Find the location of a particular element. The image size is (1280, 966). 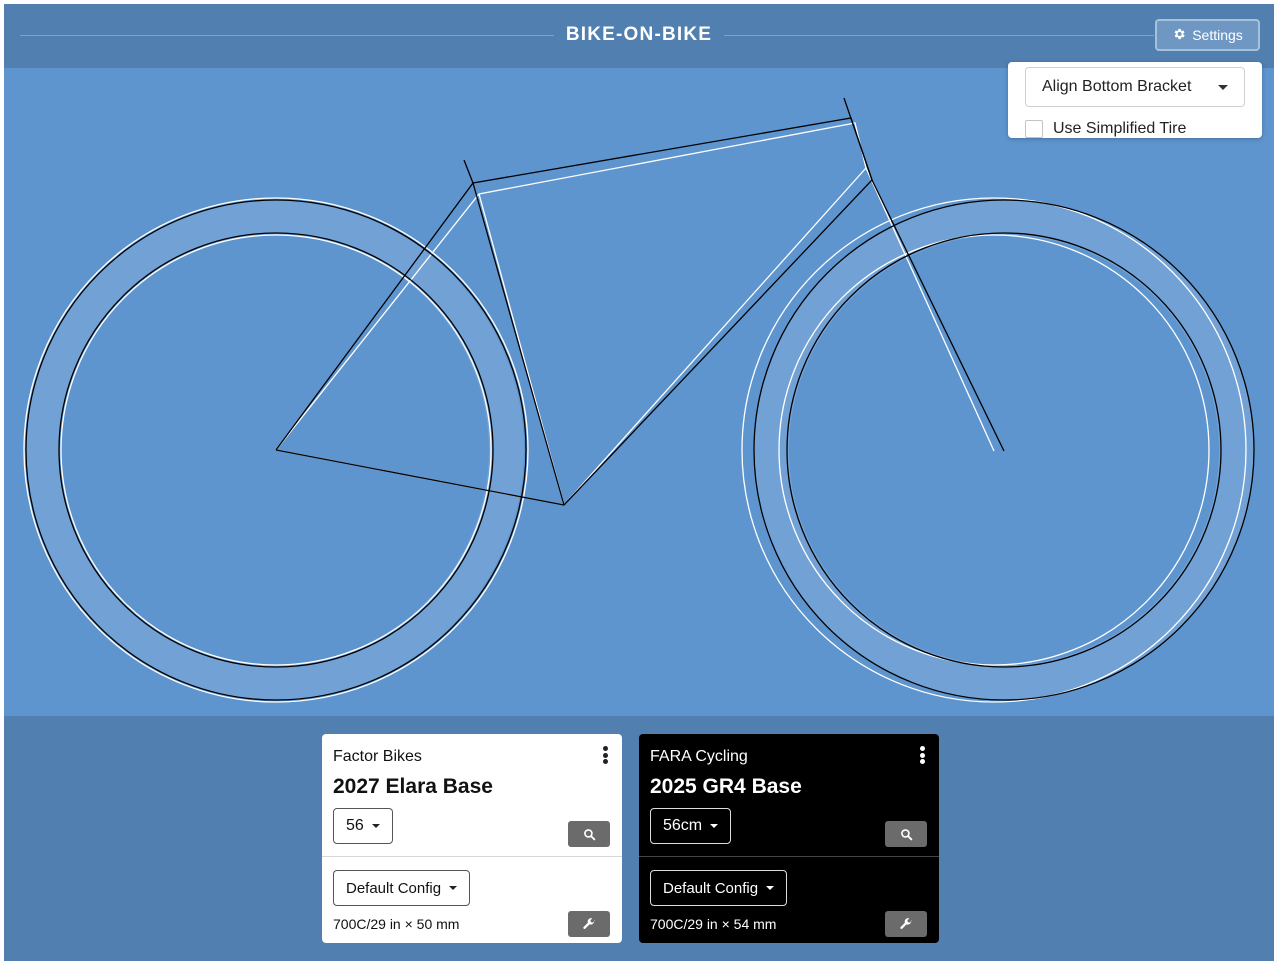

size-select-value: 56 is located at coordinates (355, 825).